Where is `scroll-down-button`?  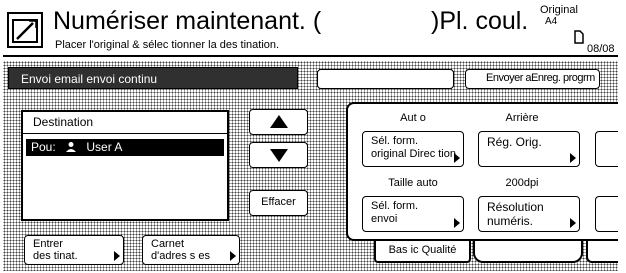
scroll-down-button is located at coordinates (278, 155).